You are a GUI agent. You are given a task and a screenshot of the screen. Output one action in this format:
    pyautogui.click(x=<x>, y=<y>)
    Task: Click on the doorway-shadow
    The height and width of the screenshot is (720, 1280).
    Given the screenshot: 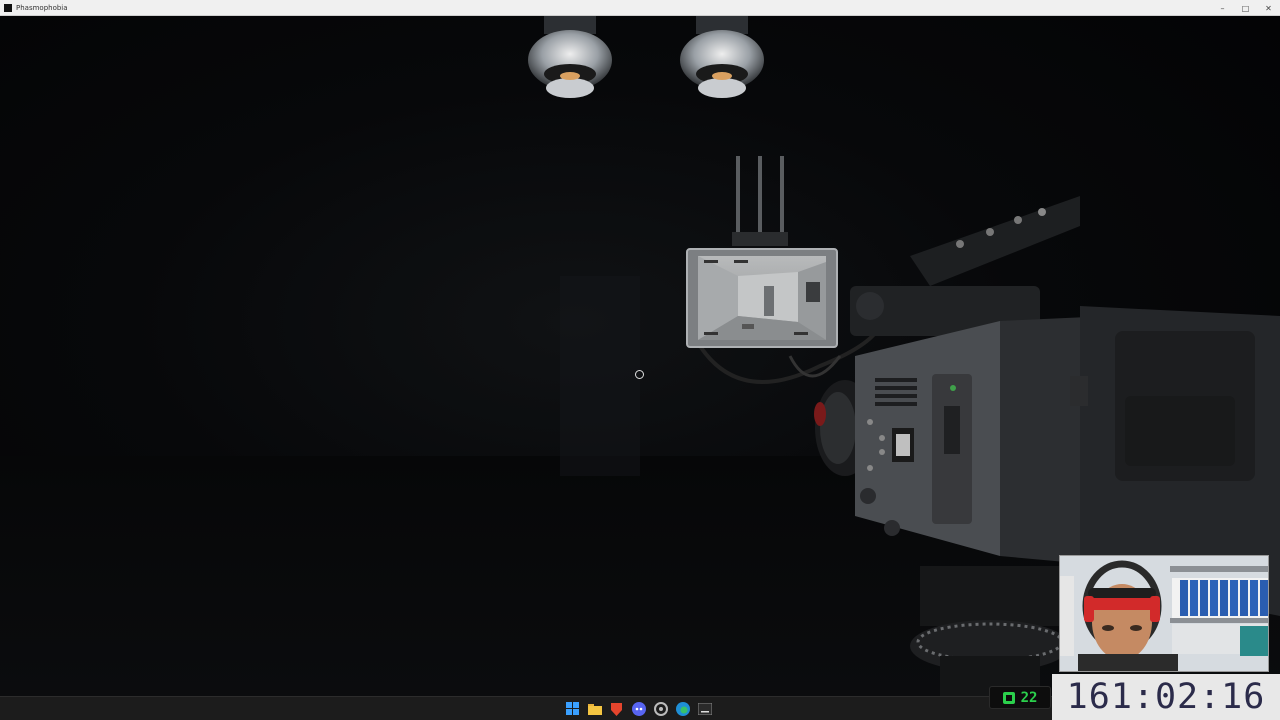 What is the action you would take?
    pyautogui.click(x=600, y=376)
    